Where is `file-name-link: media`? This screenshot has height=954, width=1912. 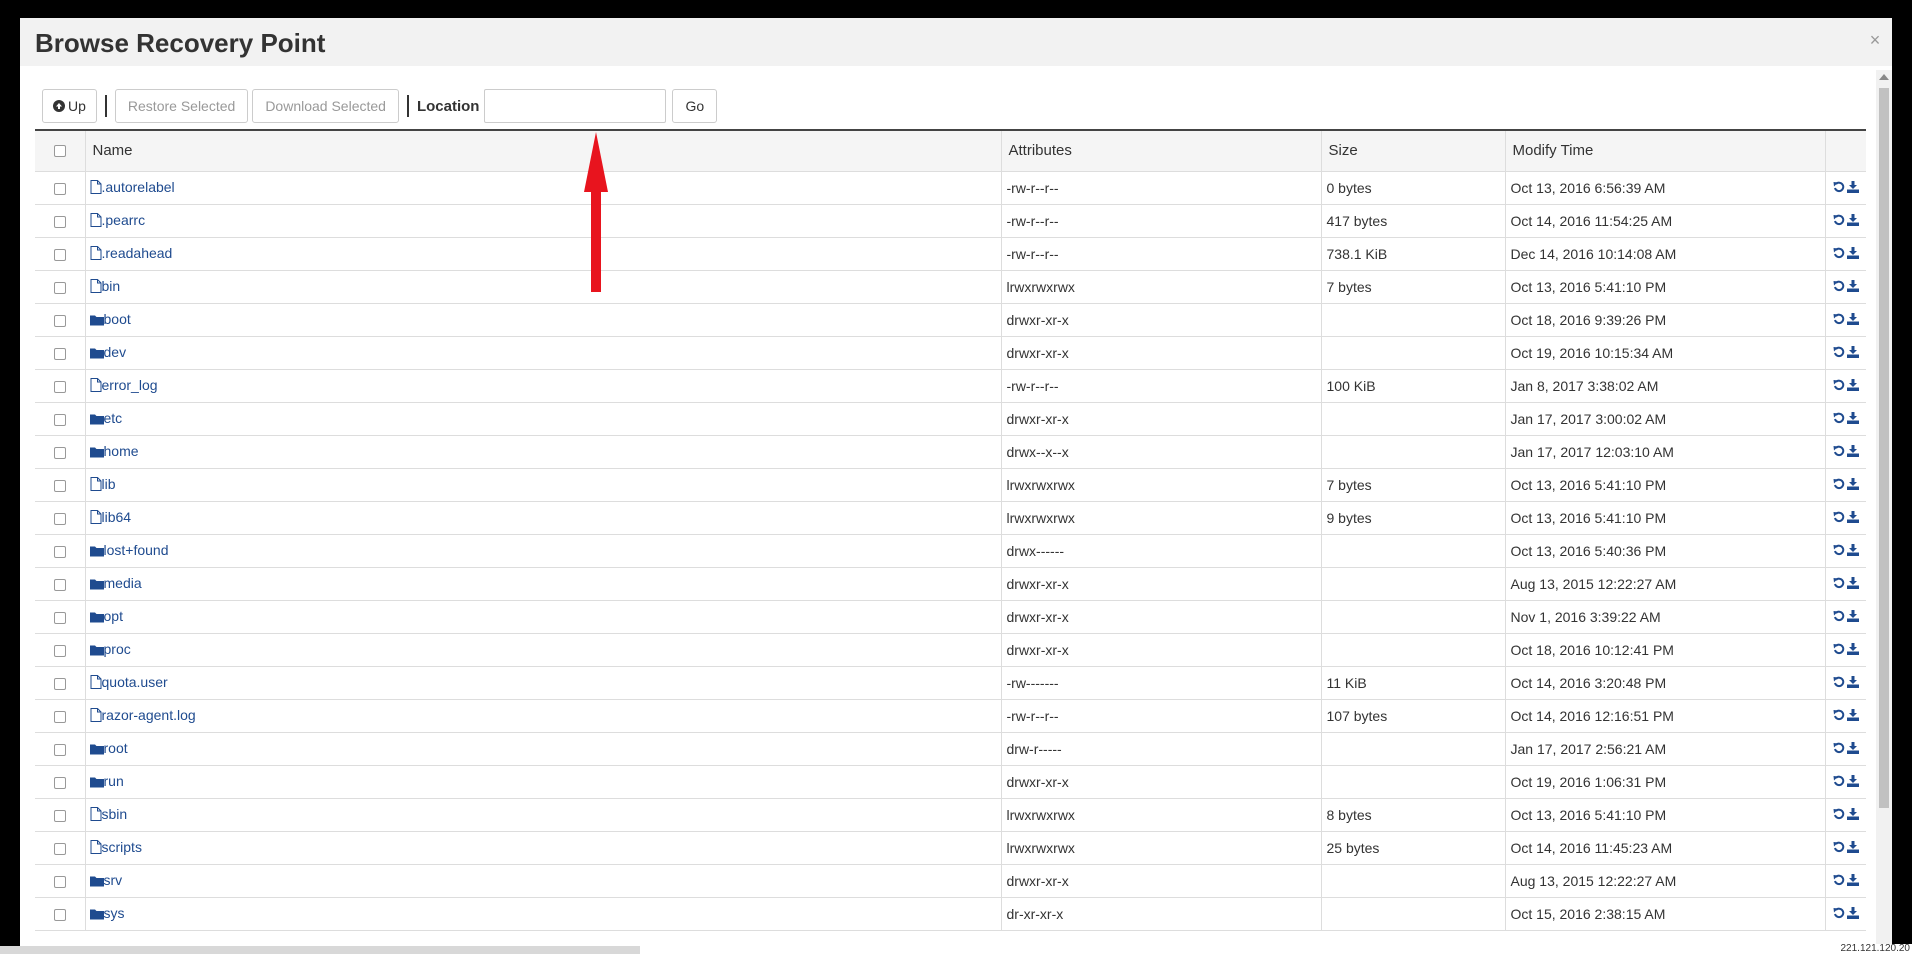 file-name-link: media is located at coordinates (123, 583).